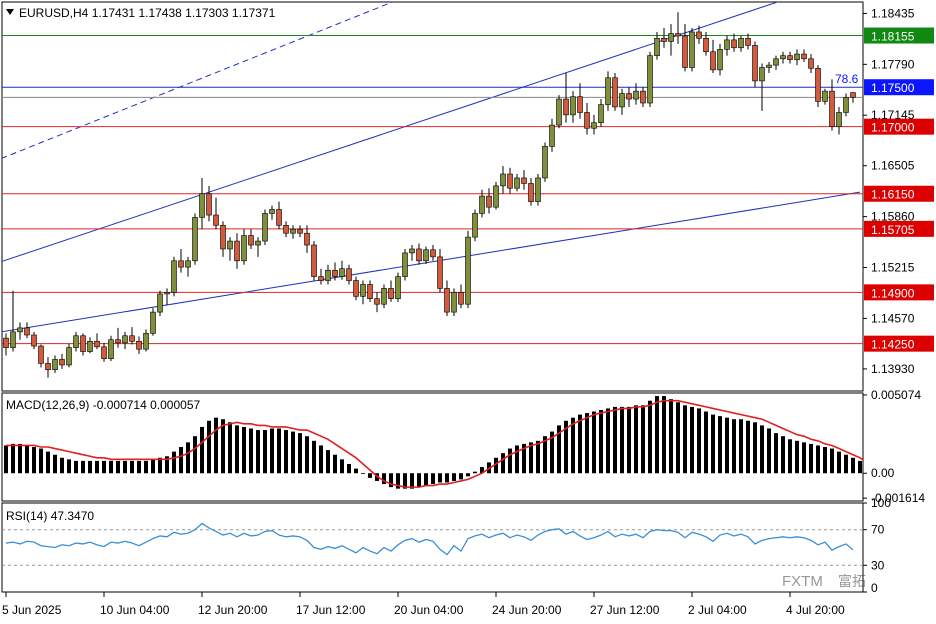 This screenshot has width=936, height=624. Describe the element at coordinates (893, 64) in the screenshot. I see `price-tick-label: 1.17790` at that location.